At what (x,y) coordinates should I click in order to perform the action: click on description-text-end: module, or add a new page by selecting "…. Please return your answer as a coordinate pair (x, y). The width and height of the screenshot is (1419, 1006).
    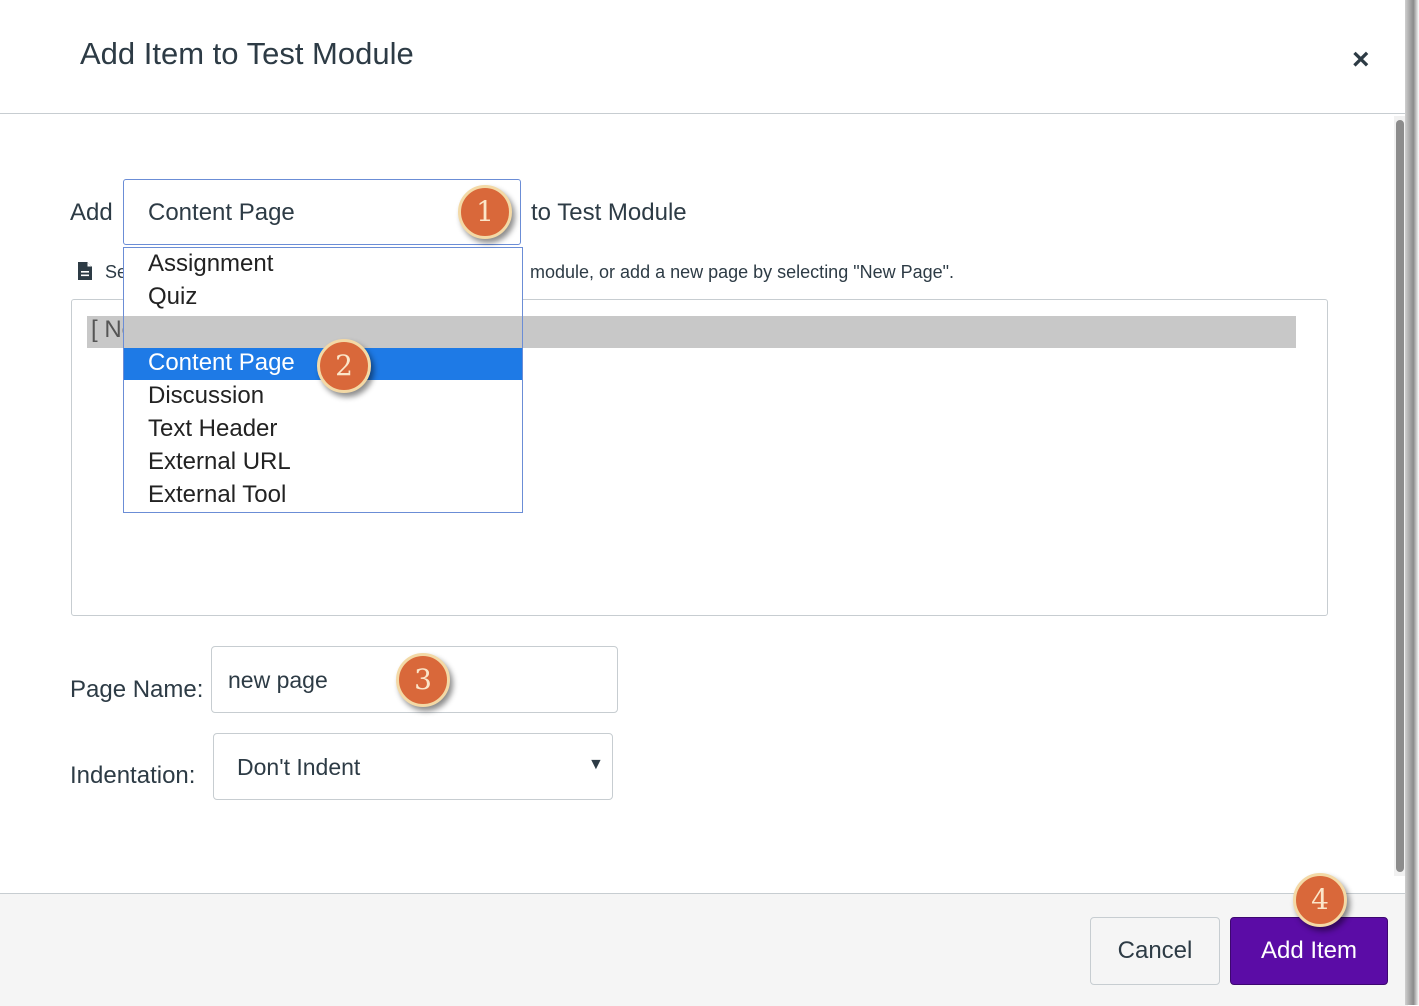
    Looking at the image, I should click on (742, 272).